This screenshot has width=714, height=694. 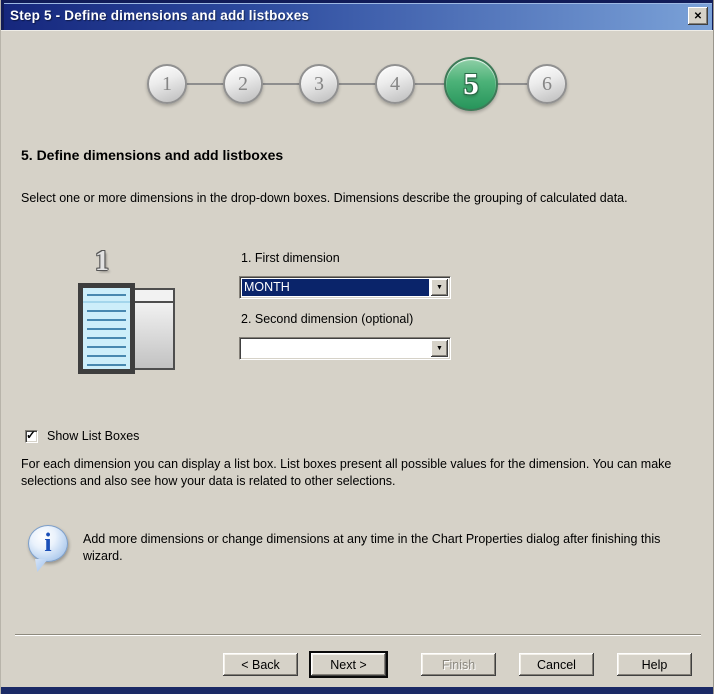 I want to click on finish-button: Finish, so click(x=458, y=664).